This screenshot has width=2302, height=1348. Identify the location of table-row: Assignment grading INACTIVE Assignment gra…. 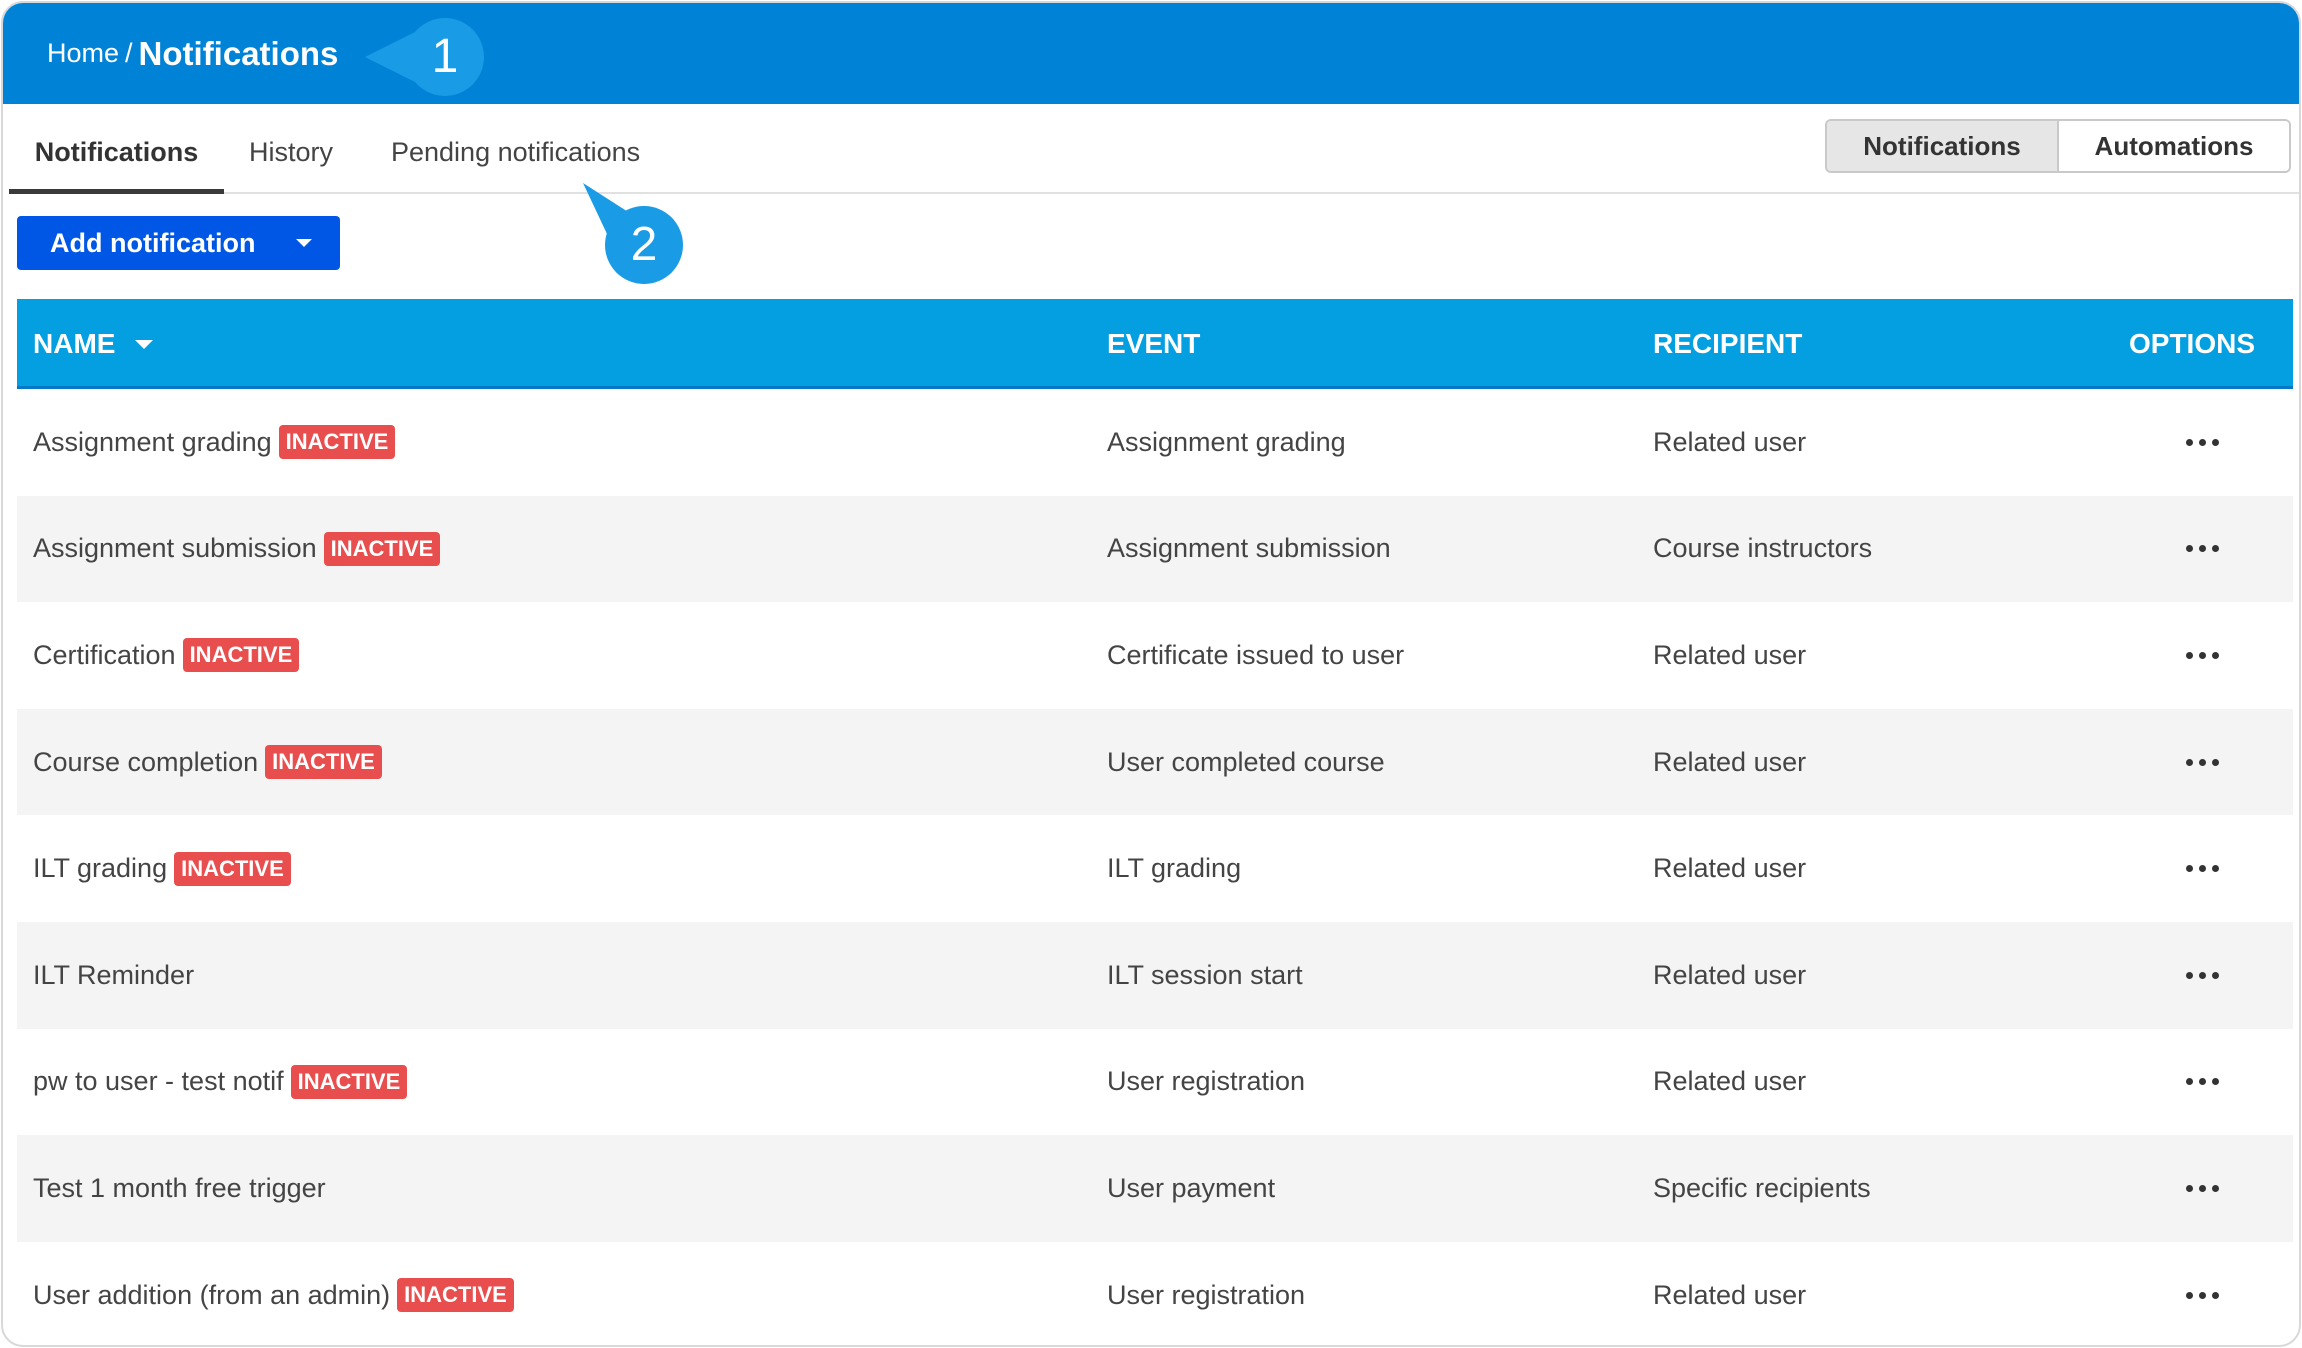
(1155, 442).